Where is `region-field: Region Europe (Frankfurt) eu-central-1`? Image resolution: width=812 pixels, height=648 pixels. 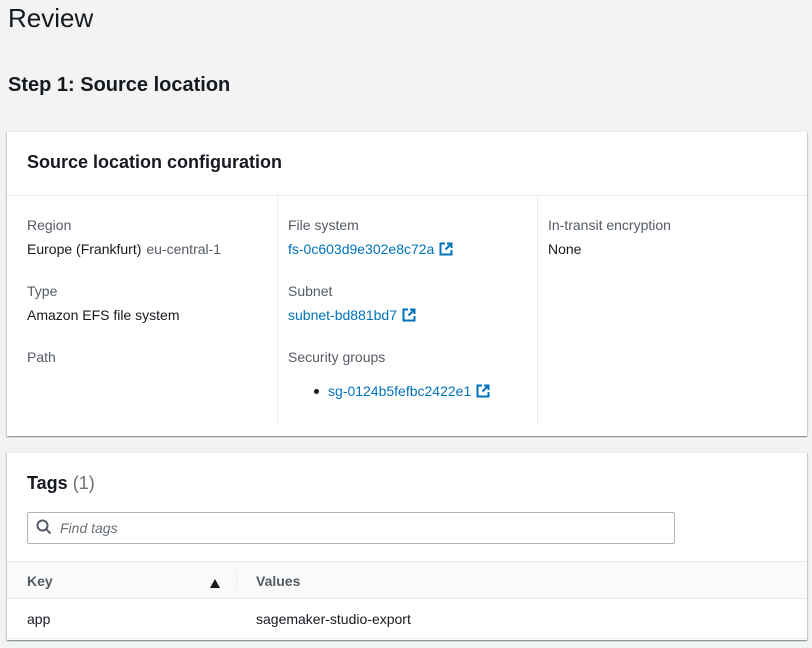 region-field: Region Europe (Frankfurt) eu-central-1 is located at coordinates (124, 237).